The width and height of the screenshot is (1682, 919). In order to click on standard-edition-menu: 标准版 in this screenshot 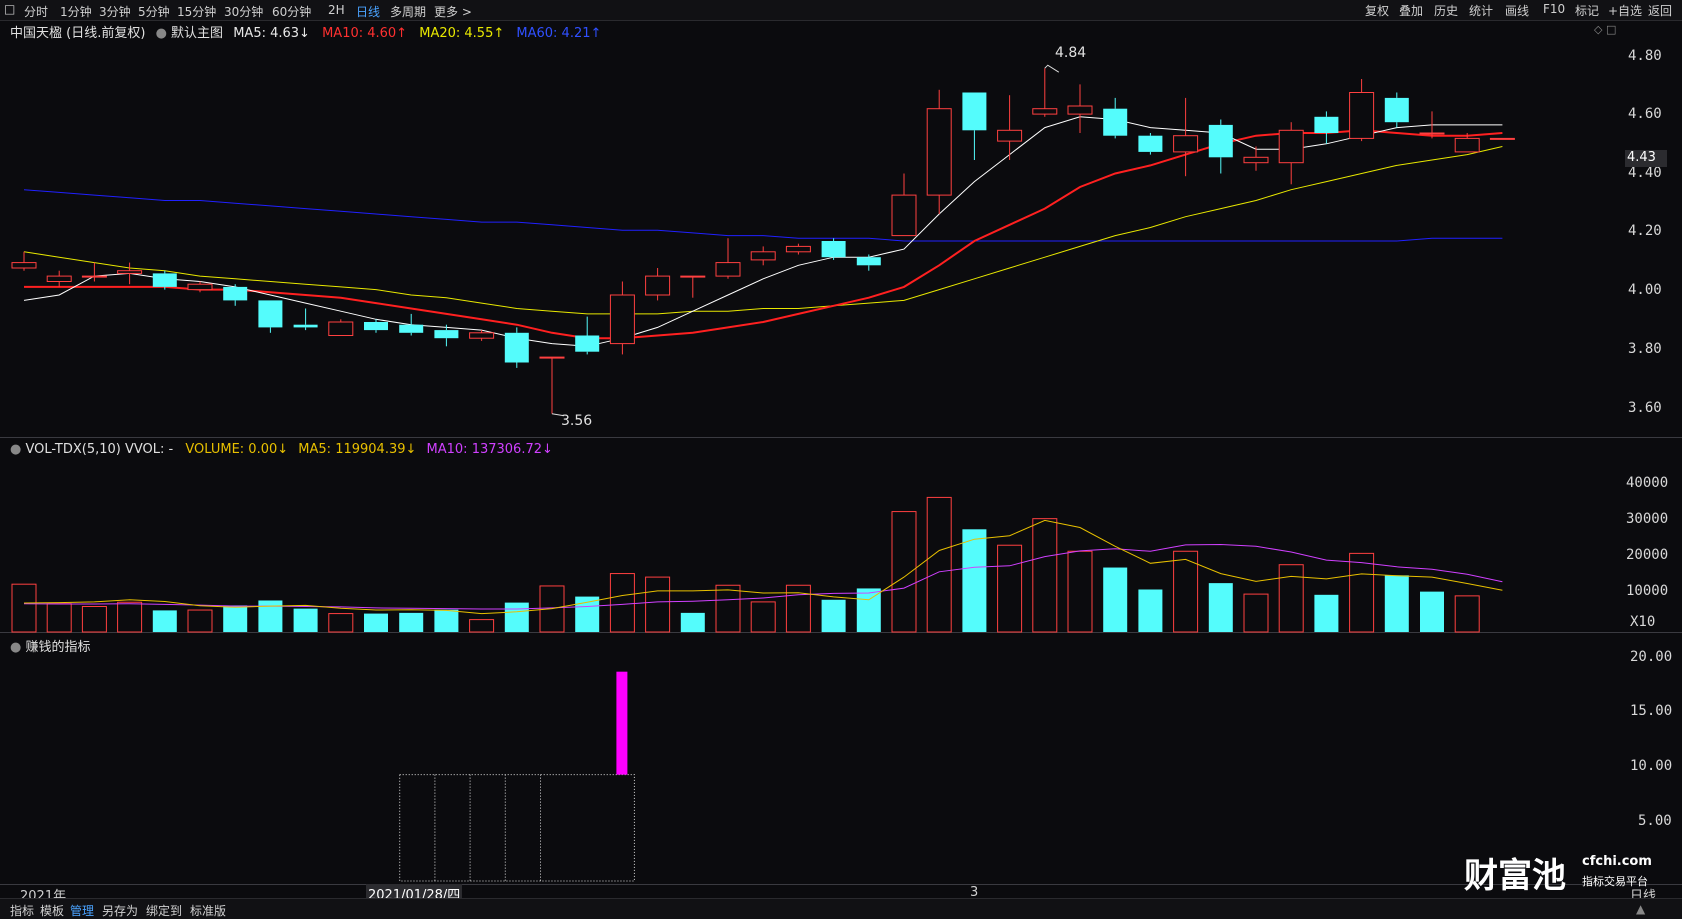, I will do `click(208, 910)`.